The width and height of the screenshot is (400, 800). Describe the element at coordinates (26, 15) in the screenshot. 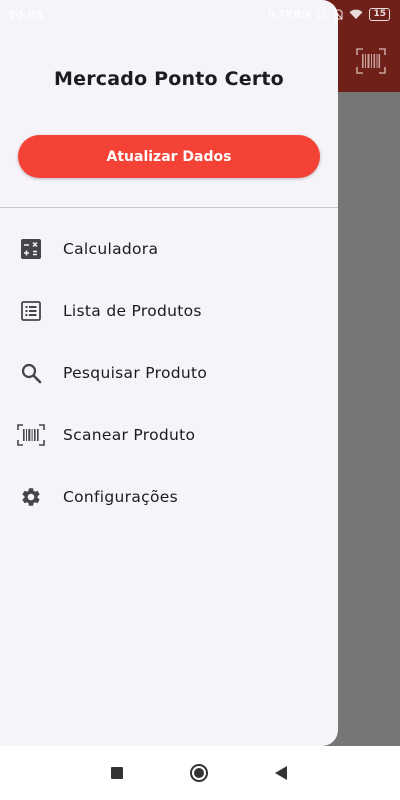

I see `status-time: 20:05` at that location.